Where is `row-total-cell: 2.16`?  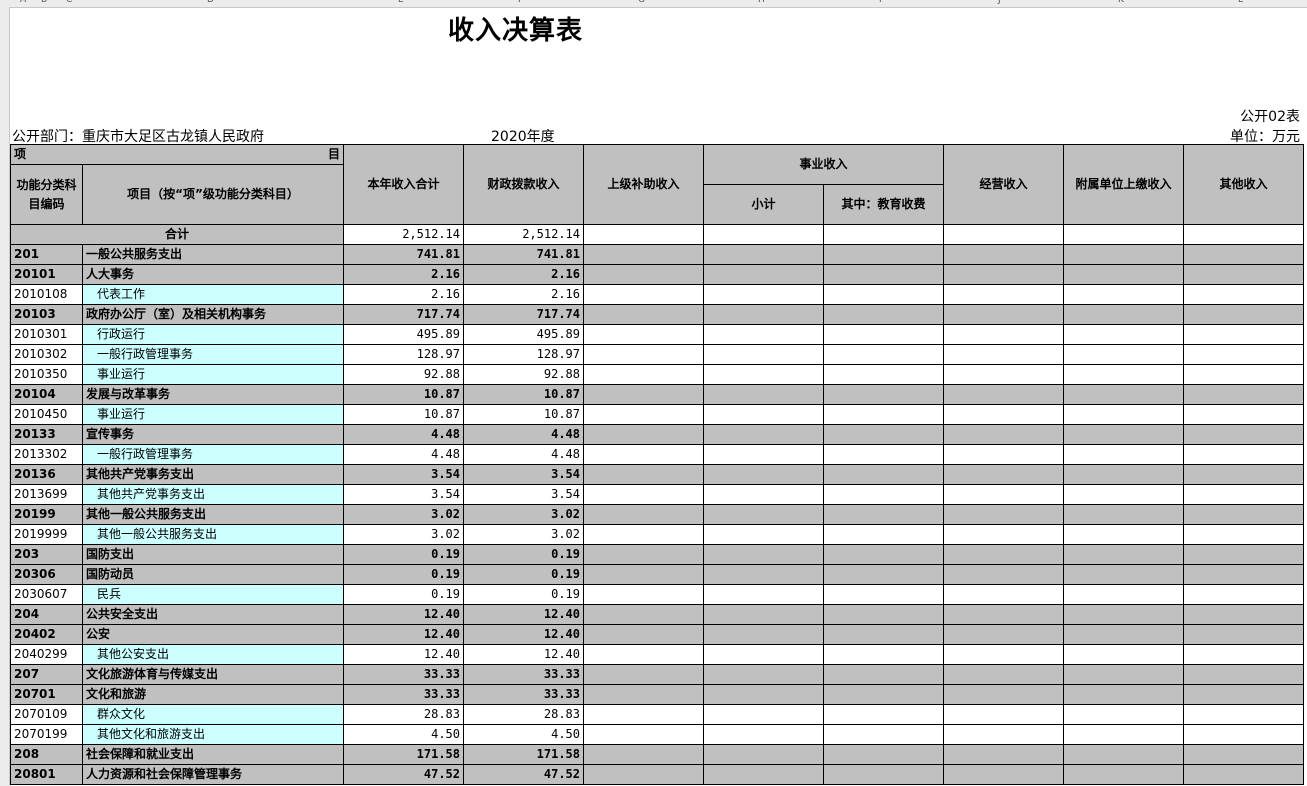
row-total-cell: 2.16 is located at coordinates (403, 294).